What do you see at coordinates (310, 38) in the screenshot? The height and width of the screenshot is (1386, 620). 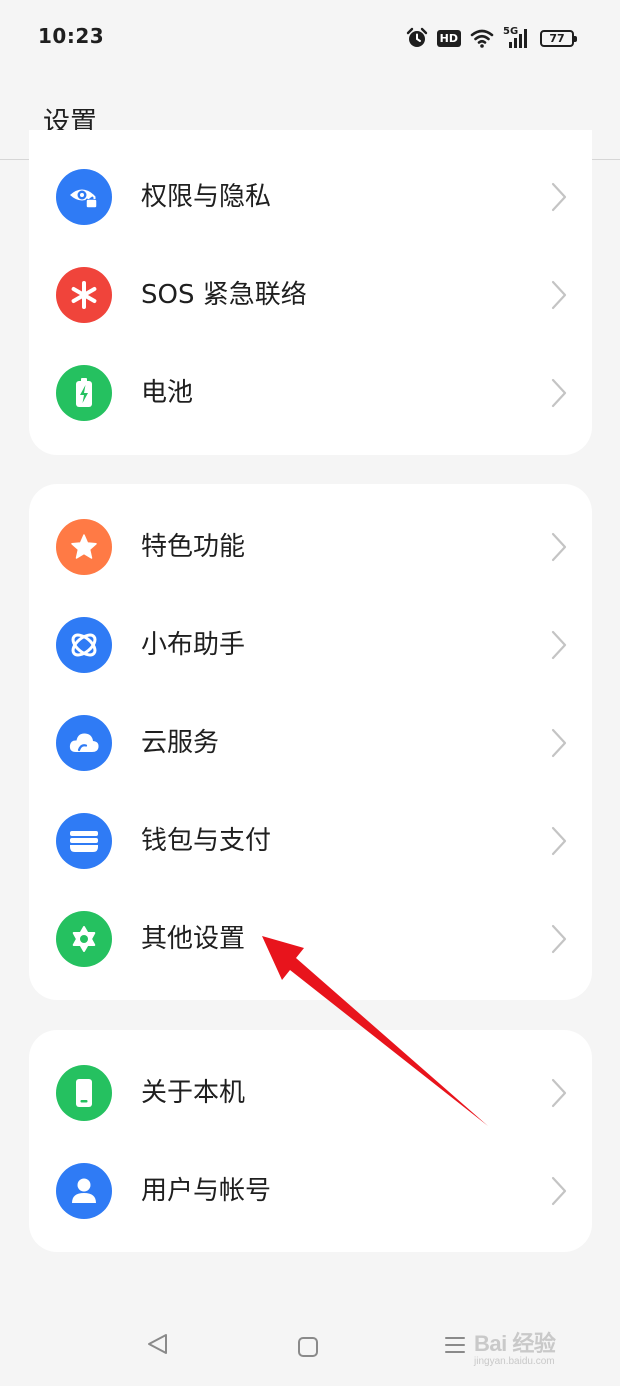 I see `status-bar: 10:23 HD 5G 77` at bounding box center [310, 38].